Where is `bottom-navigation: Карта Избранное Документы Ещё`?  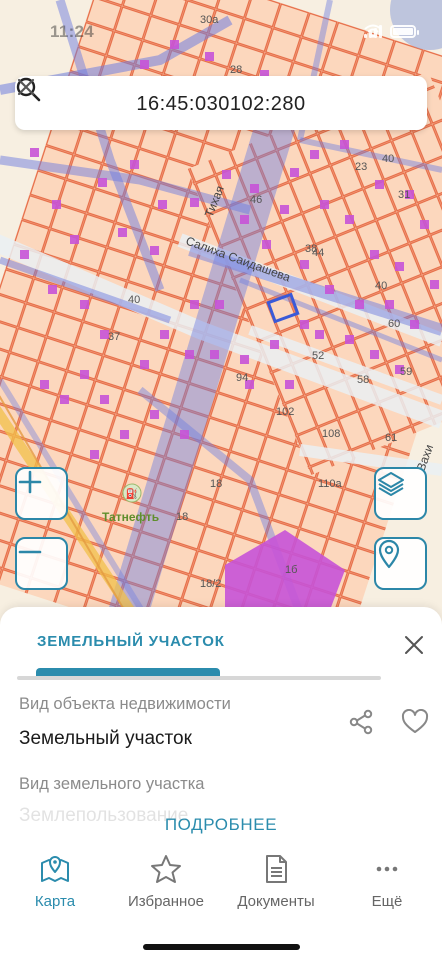
bottom-navigation: Карта Избранное Документы Ещё is located at coordinates (221, 885).